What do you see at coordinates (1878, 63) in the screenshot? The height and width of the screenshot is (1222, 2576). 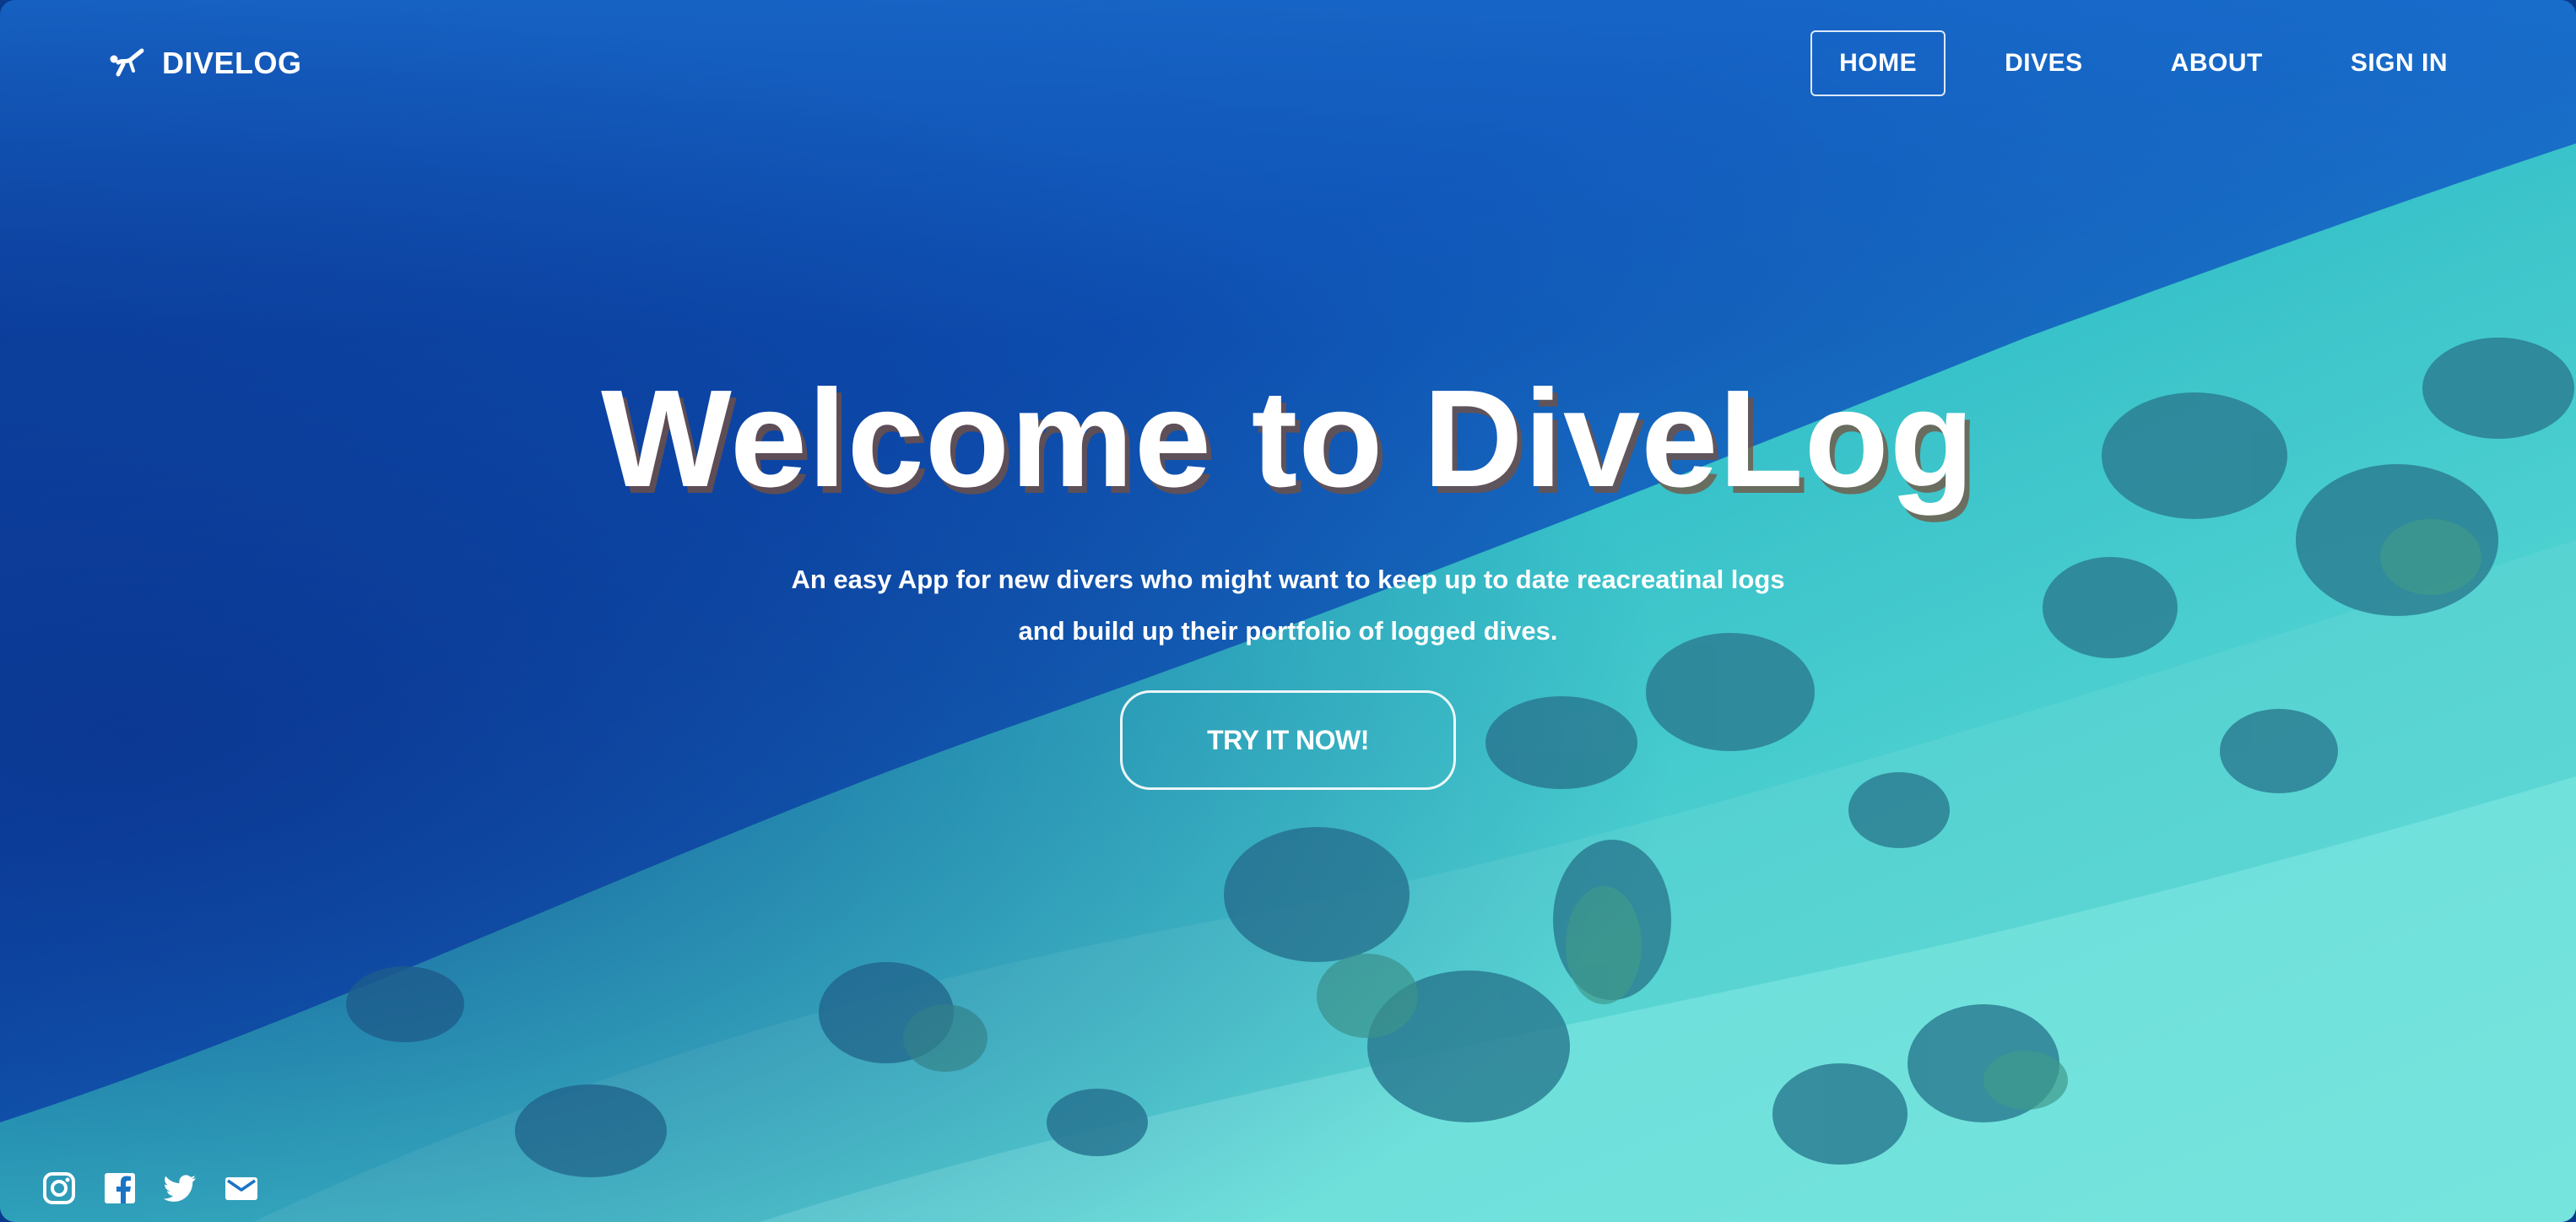 I see `nav-home-link: HOME` at bounding box center [1878, 63].